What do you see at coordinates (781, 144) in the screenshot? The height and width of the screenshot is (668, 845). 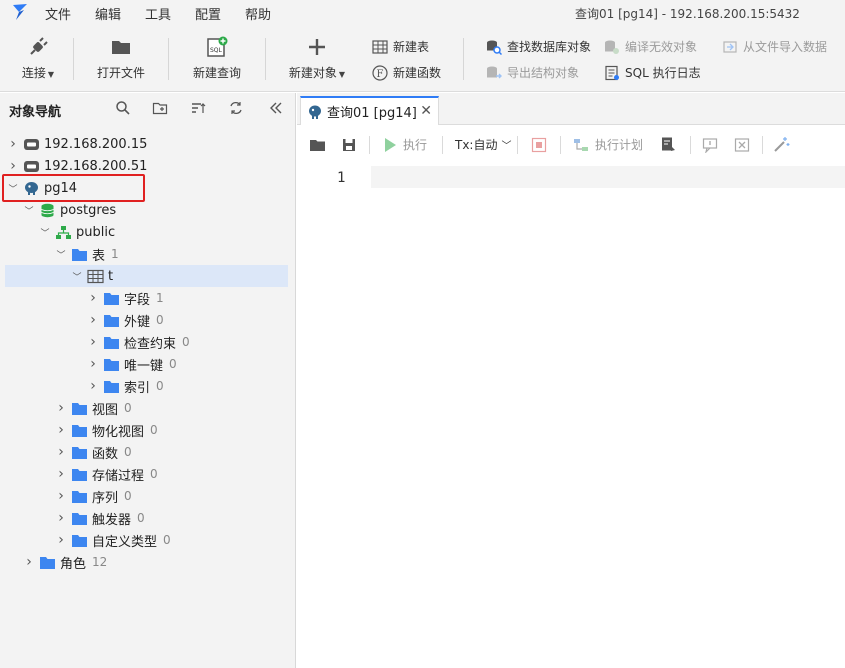 I see `magic-wand-icon` at bounding box center [781, 144].